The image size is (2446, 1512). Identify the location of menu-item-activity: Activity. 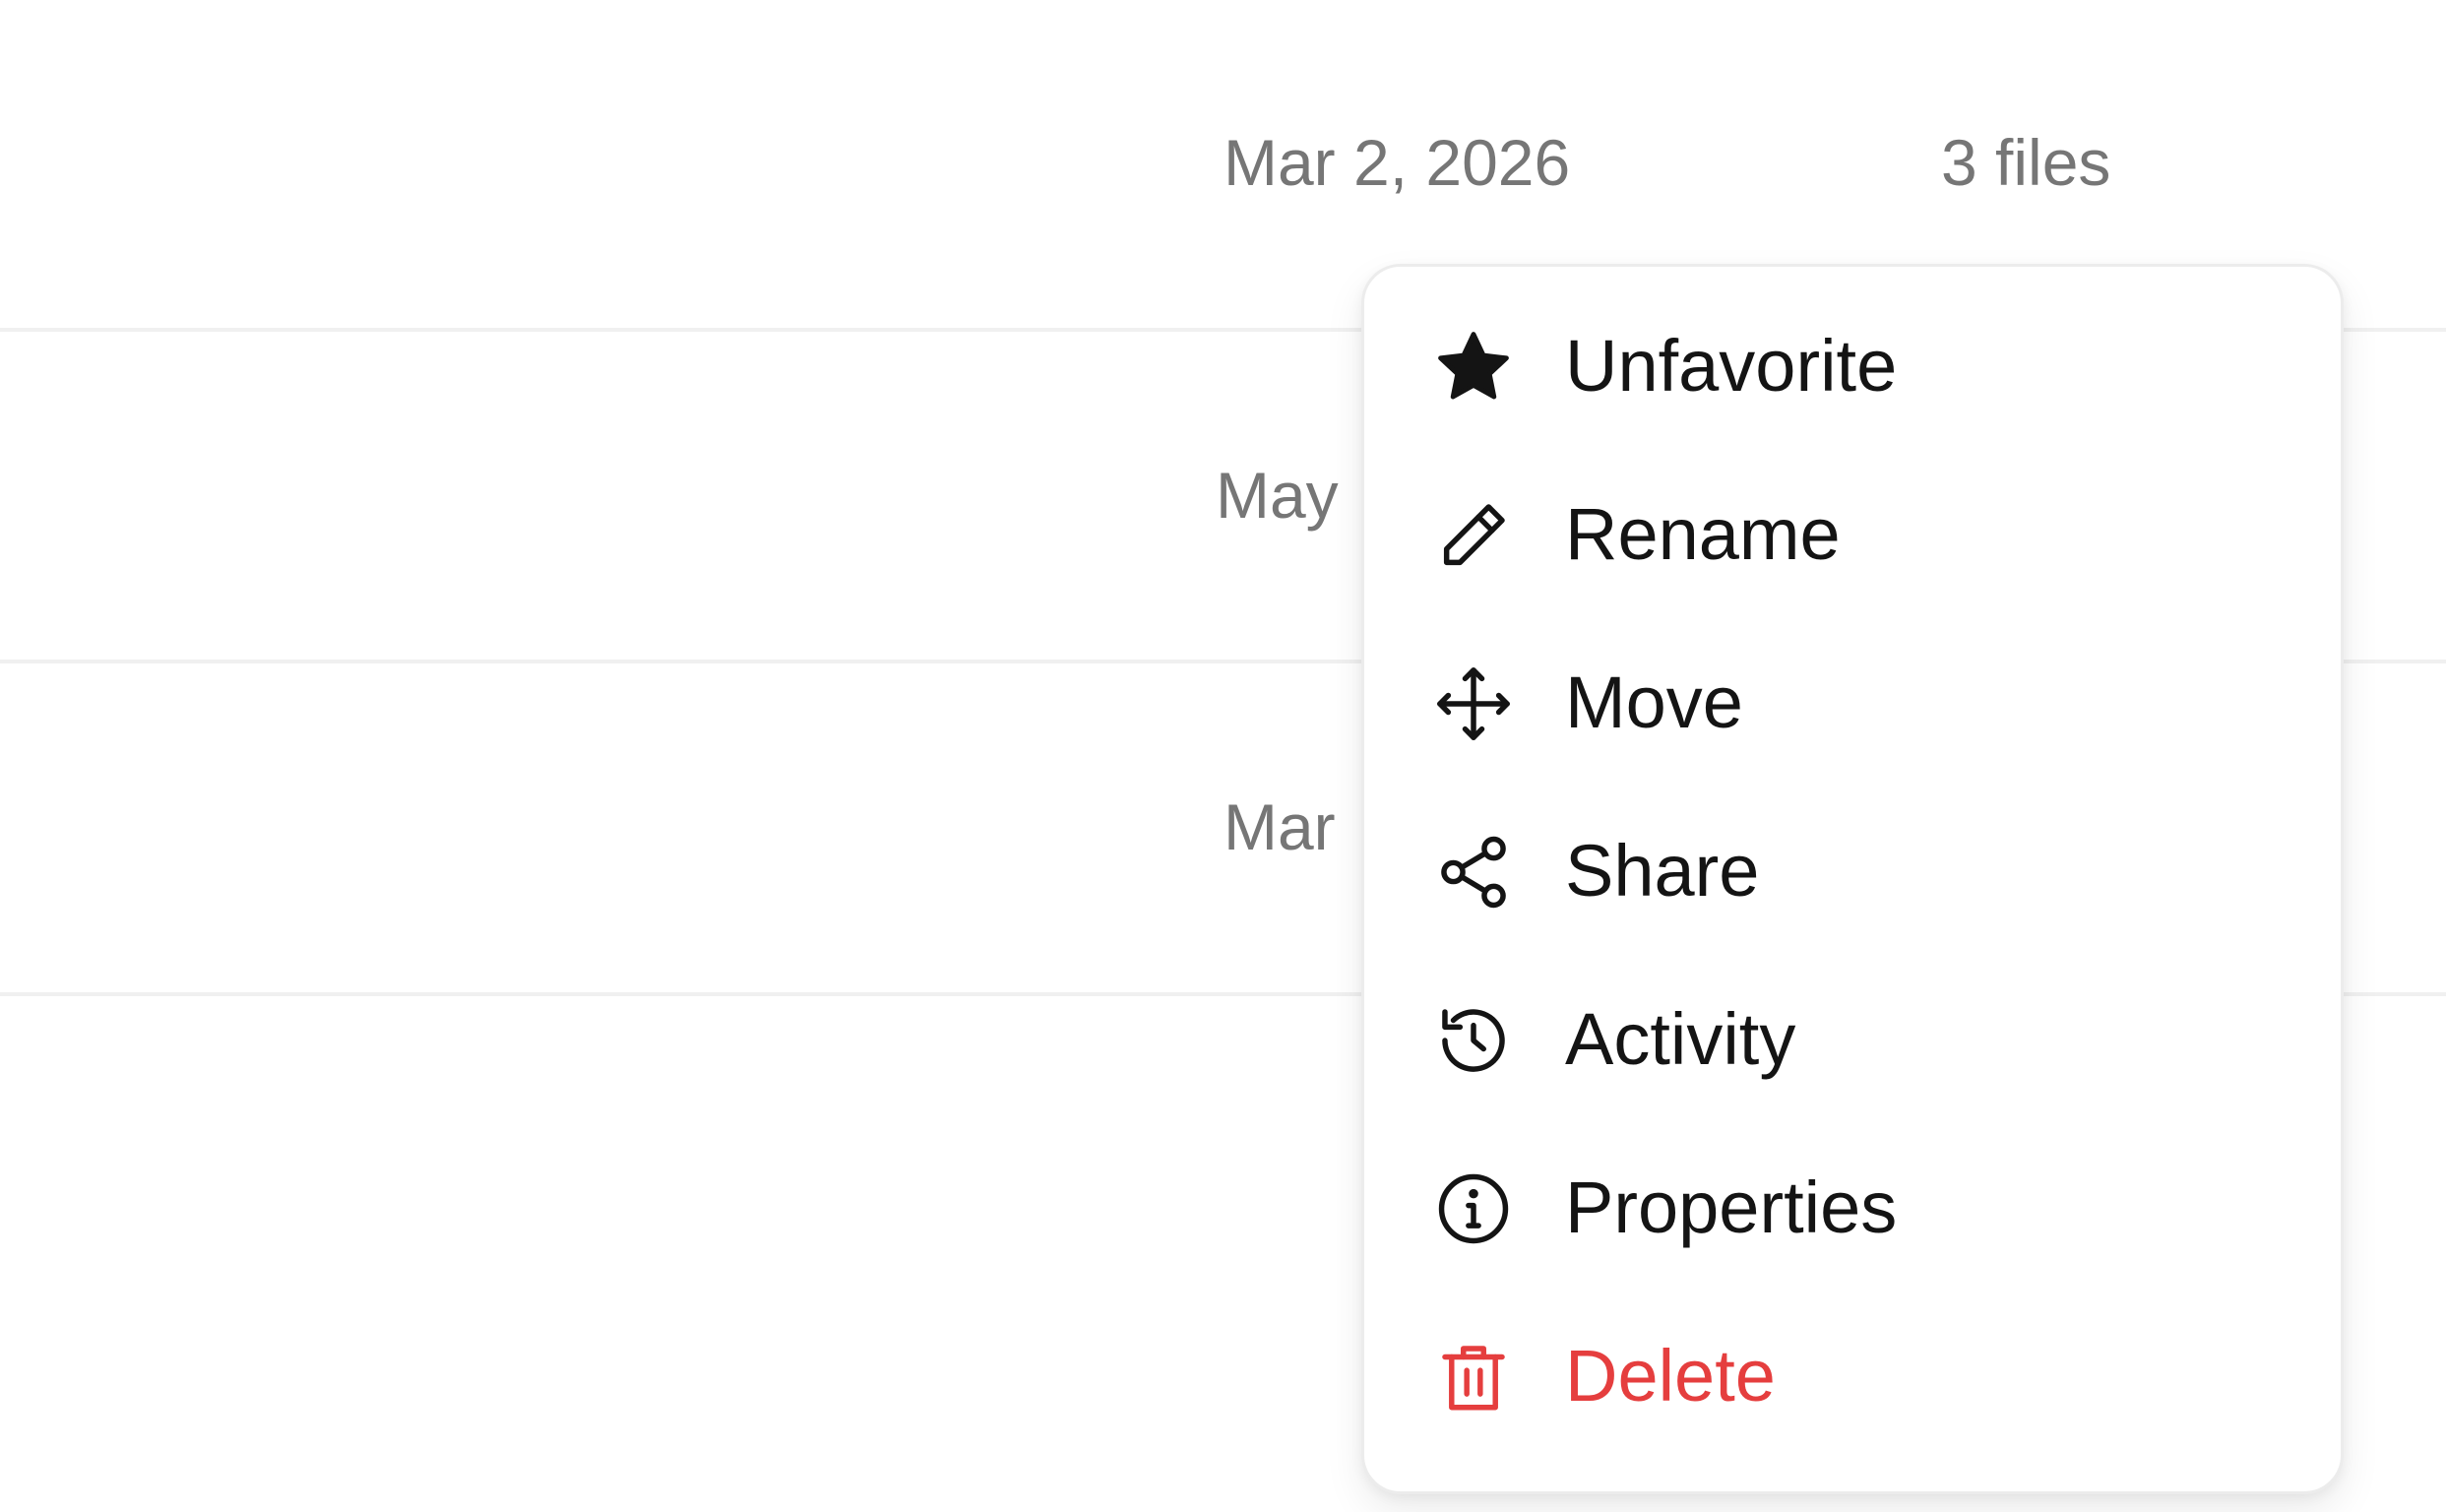
(1852, 1039).